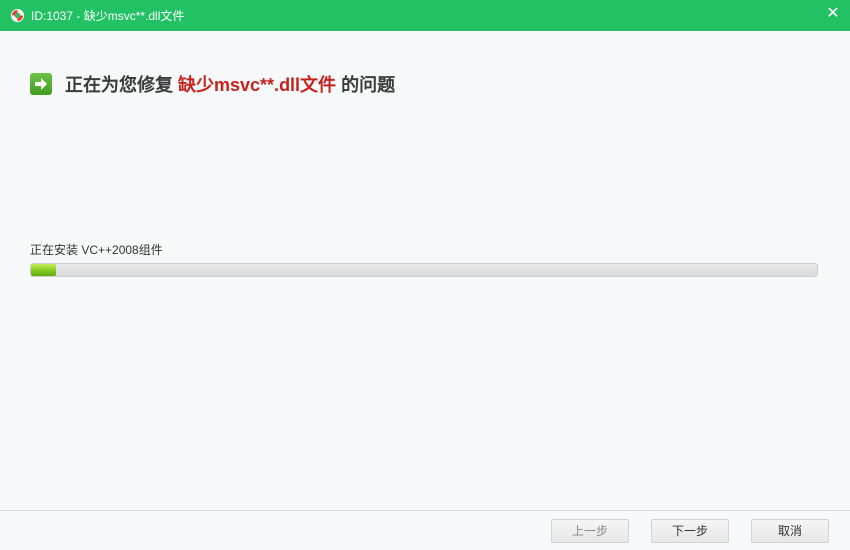 The height and width of the screenshot is (550, 850). What do you see at coordinates (425, 15) in the screenshot?
I see `title-bar: ID:1037 - 缺少msvc**.dll文件 ✕` at bounding box center [425, 15].